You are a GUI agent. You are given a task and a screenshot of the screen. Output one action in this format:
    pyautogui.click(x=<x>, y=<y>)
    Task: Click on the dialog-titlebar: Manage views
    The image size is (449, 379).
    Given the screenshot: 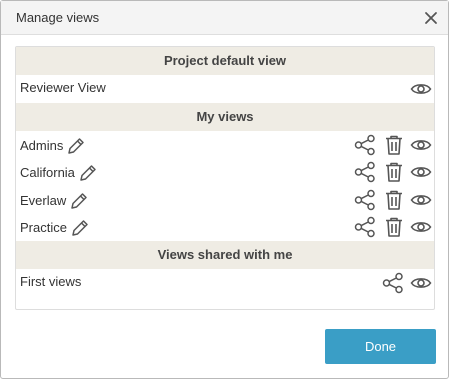 What is the action you would take?
    pyautogui.click(x=224, y=18)
    